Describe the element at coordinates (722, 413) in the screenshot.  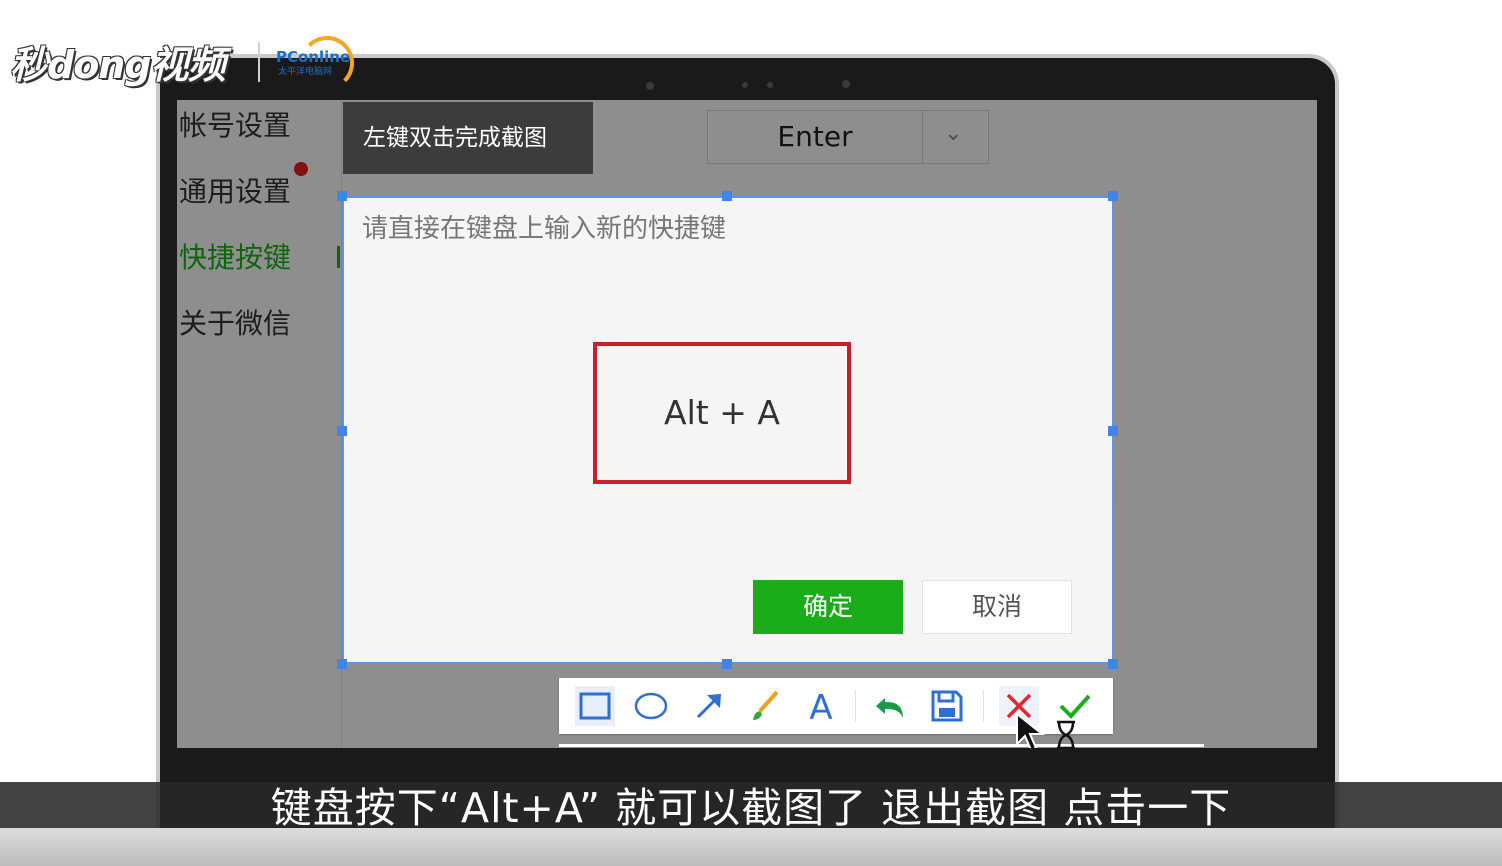
I see `shortcut-input: Alt + A` at that location.